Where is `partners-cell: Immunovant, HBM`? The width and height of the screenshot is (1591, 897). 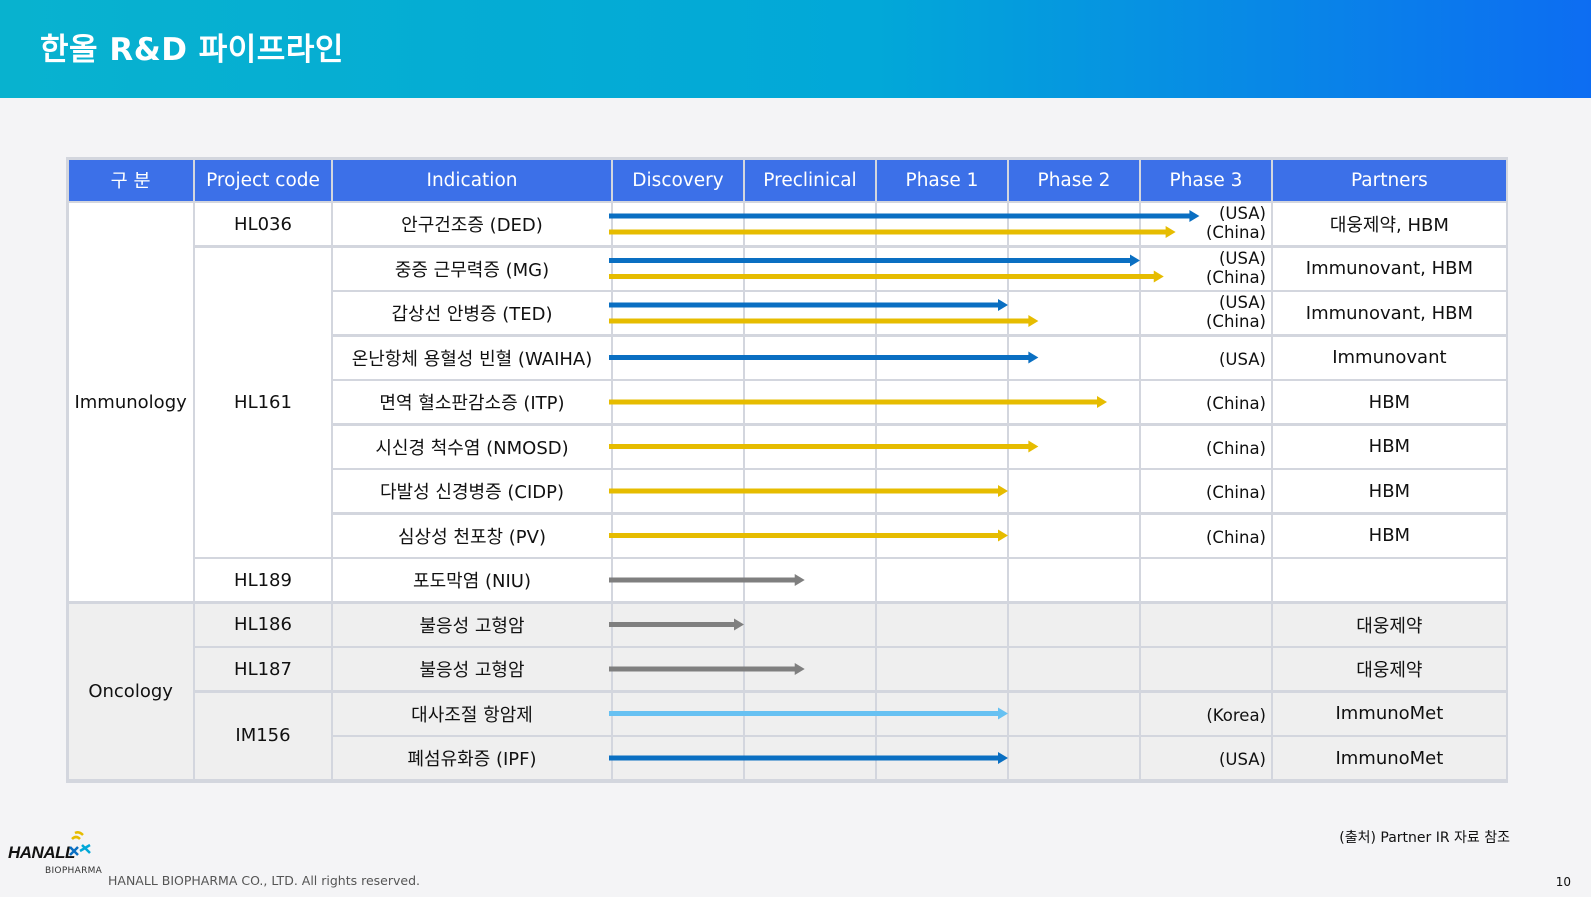
partners-cell: Immunovant, HBM is located at coordinates (1389, 313).